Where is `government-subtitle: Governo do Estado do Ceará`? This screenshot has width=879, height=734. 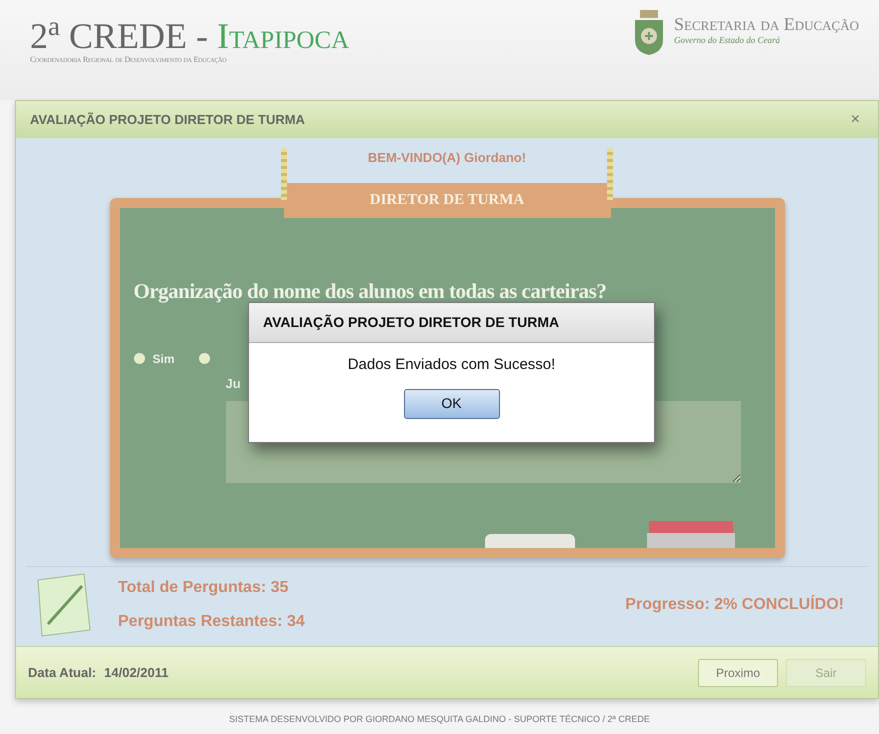 government-subtitle: Governo do Estado do Ceará is located at coordinates (728, 40).